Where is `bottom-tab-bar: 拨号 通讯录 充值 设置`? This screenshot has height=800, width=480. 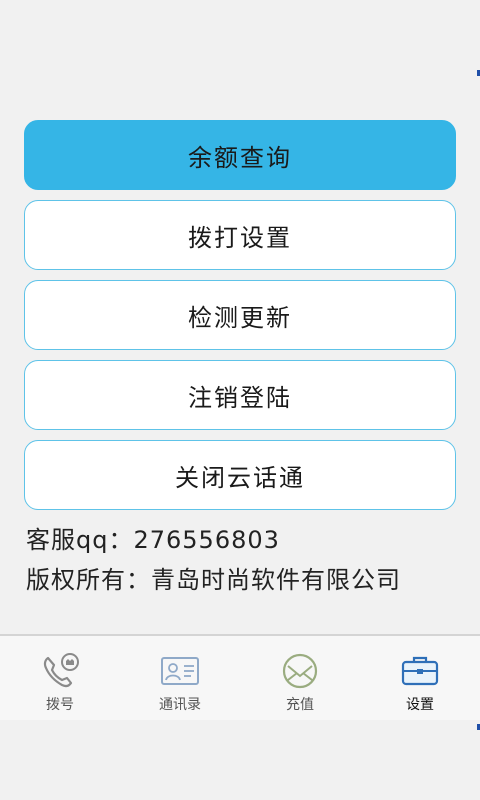 bottom-tab-bar: 拨号 通讯录 充值 设置 is located at coordinates (240, 677).